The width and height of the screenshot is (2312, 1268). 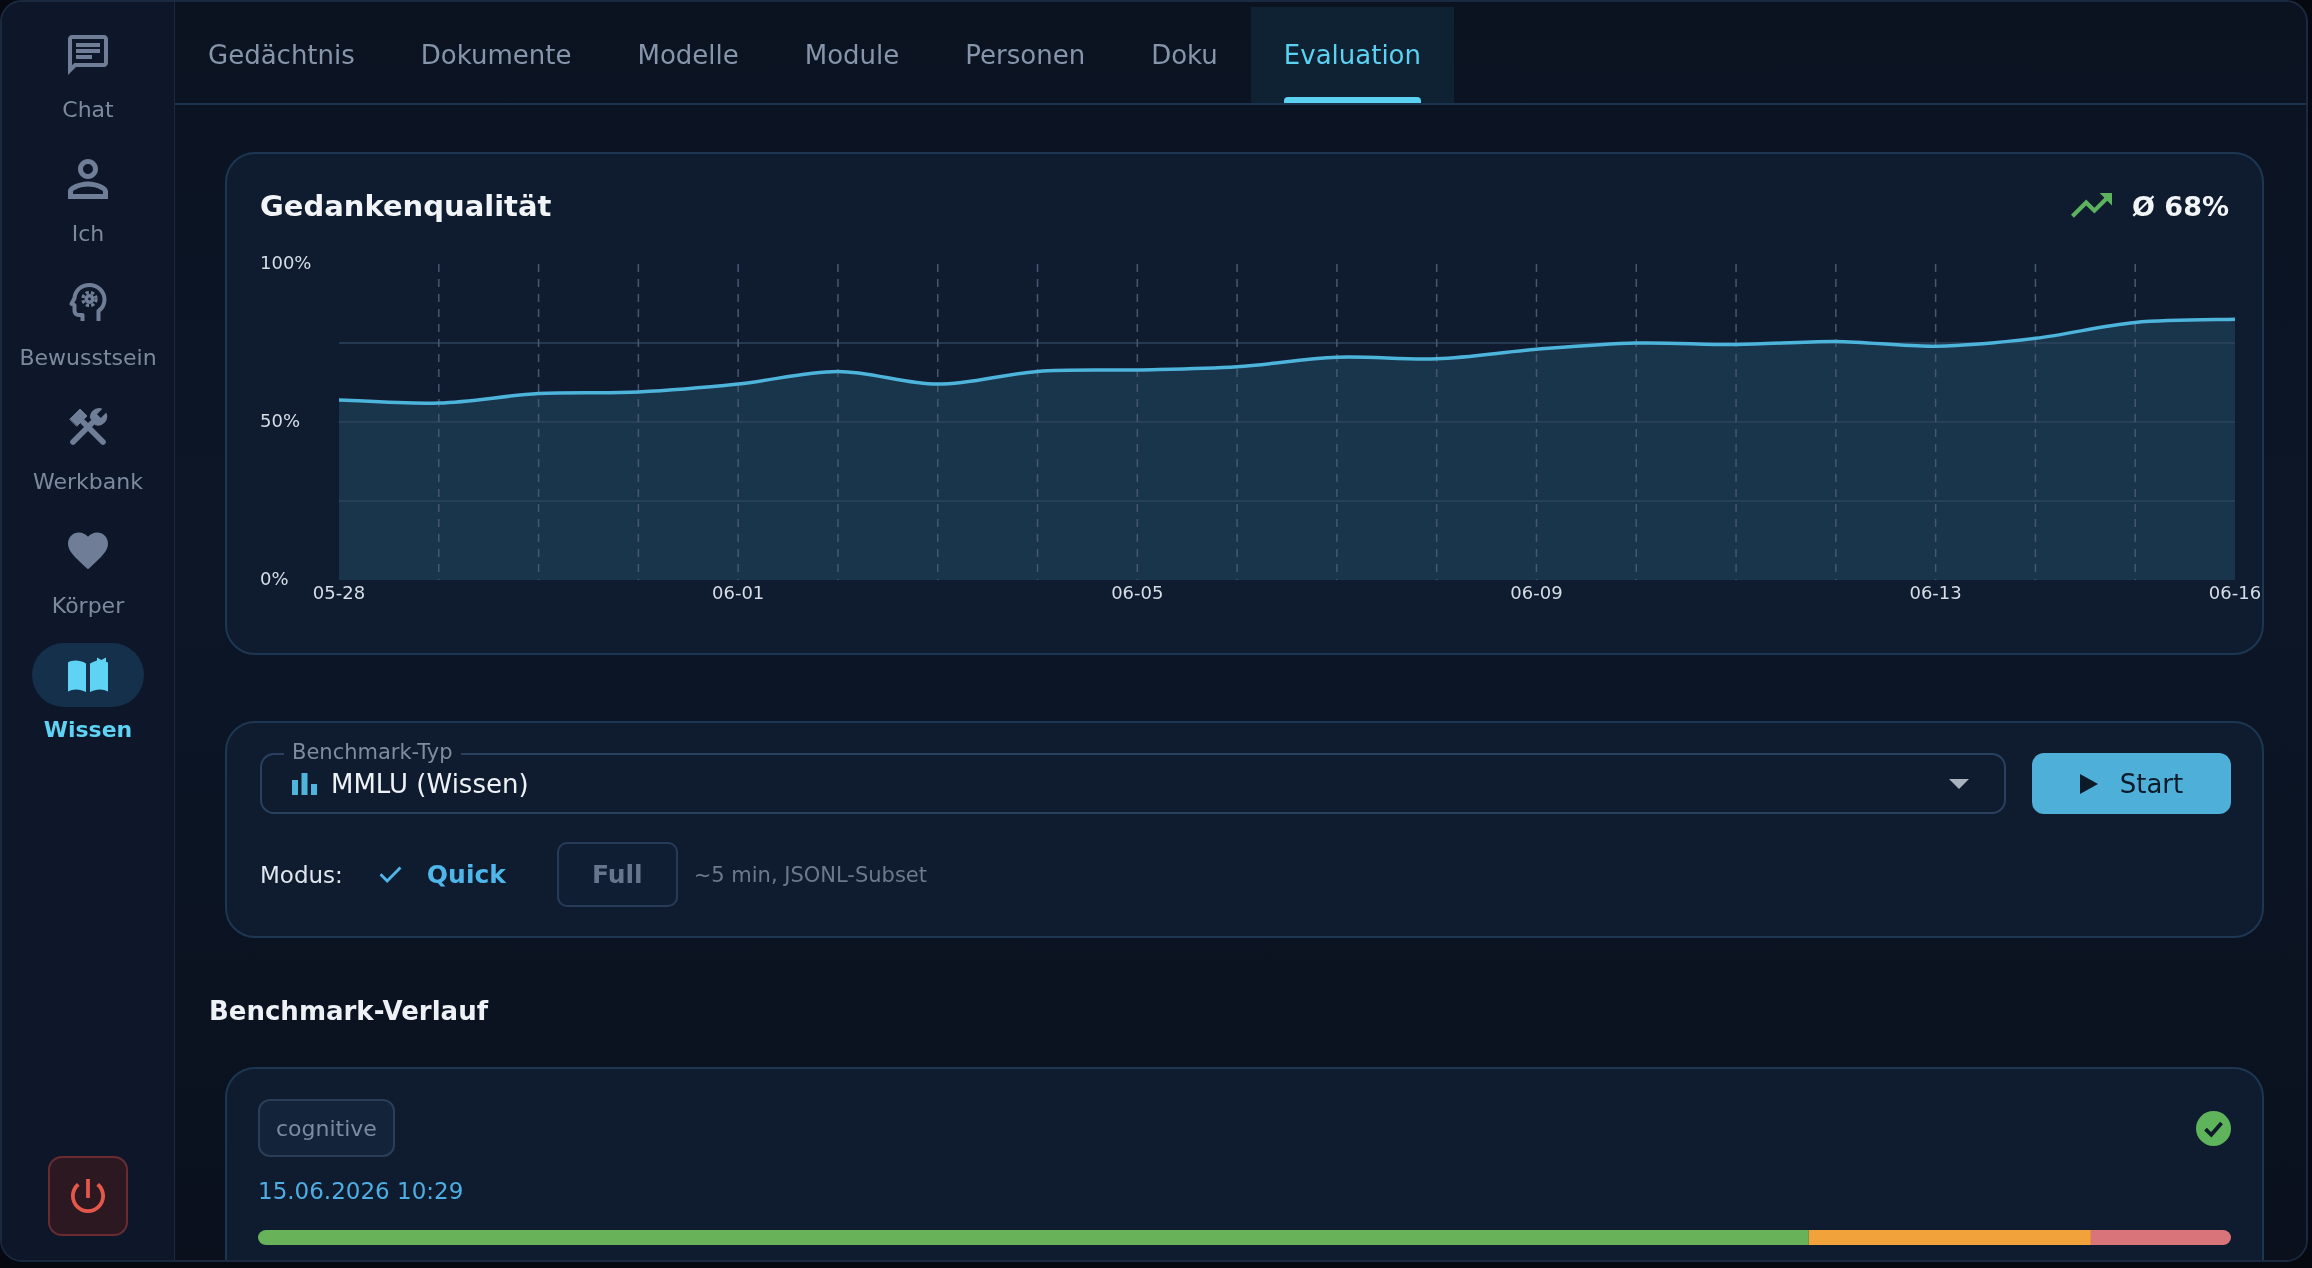 I want to click on chart-title: Gedankenqualität, so click(x=406, y=206).